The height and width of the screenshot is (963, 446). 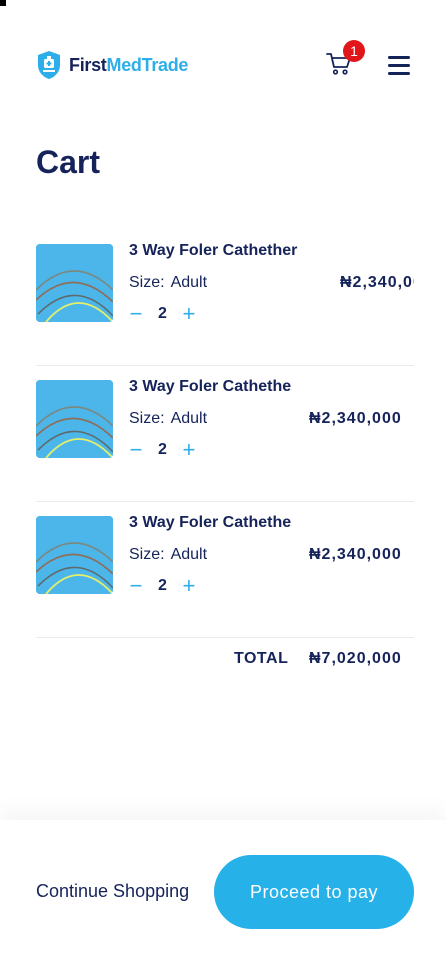 I want to click on checkout-bar: Continue Shopping Proceed to pay, so click(x=223, y=891).